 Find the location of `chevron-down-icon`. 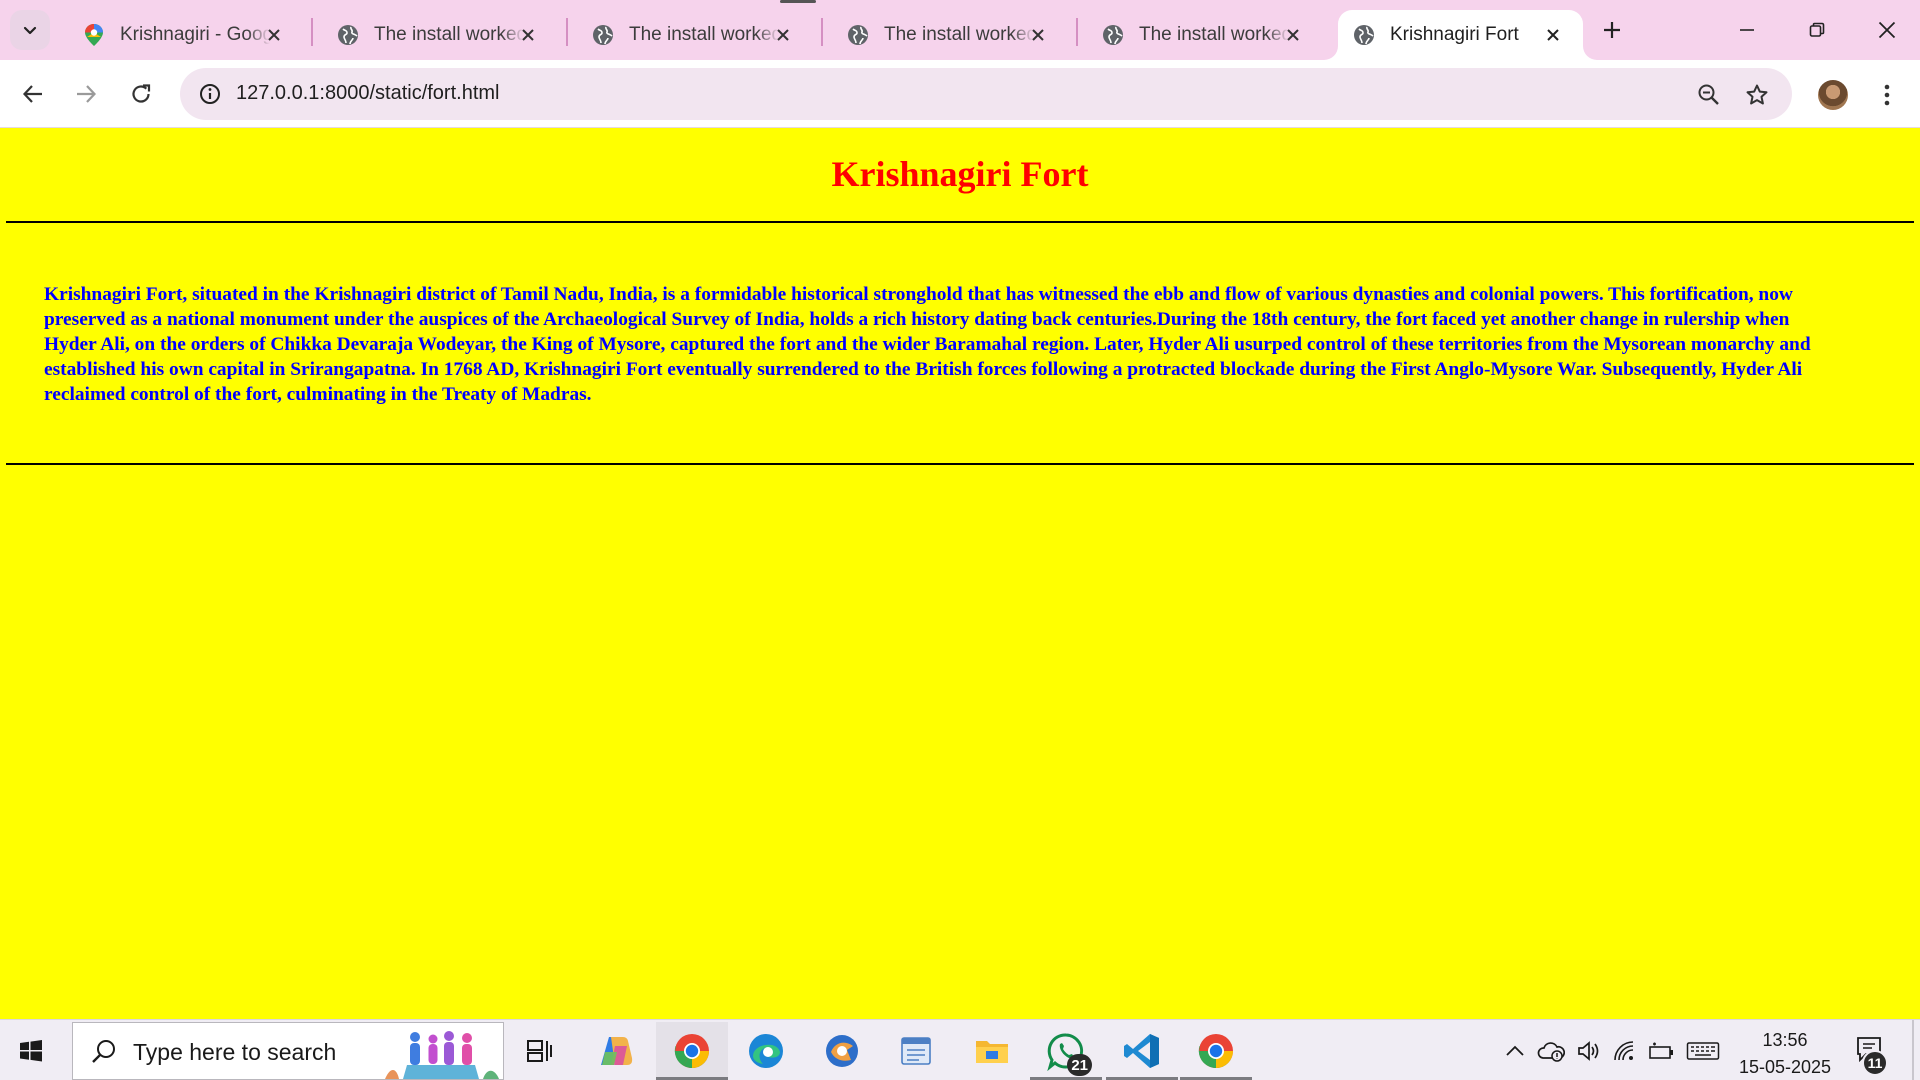

chevron-down-icon is located at coordinates (30, 30).